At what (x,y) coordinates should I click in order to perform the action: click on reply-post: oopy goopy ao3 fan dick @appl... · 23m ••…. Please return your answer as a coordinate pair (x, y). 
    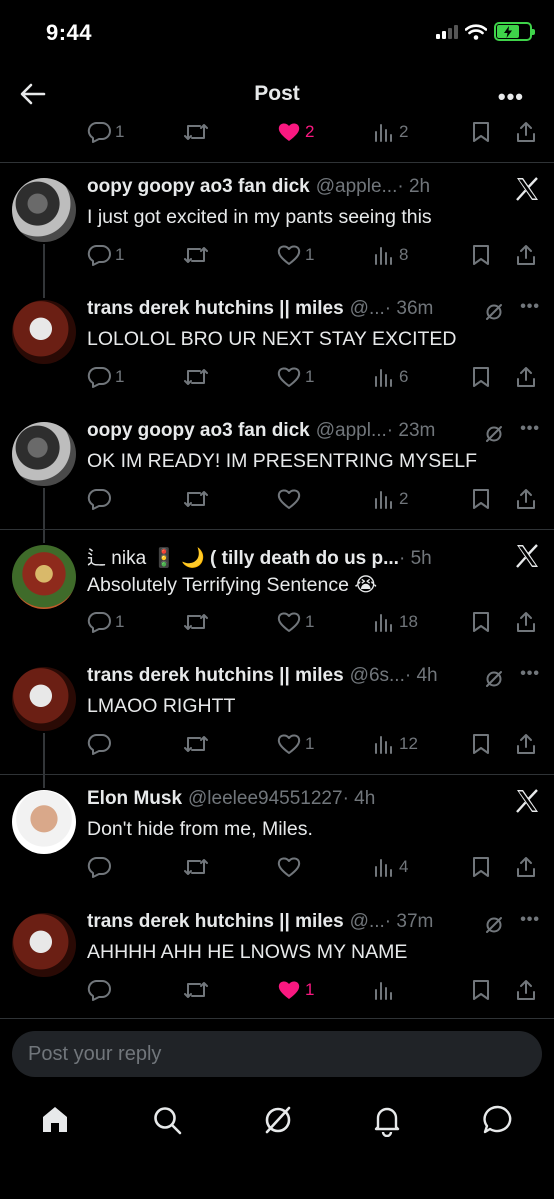
    Looking at the image, I should click on (277, 475).